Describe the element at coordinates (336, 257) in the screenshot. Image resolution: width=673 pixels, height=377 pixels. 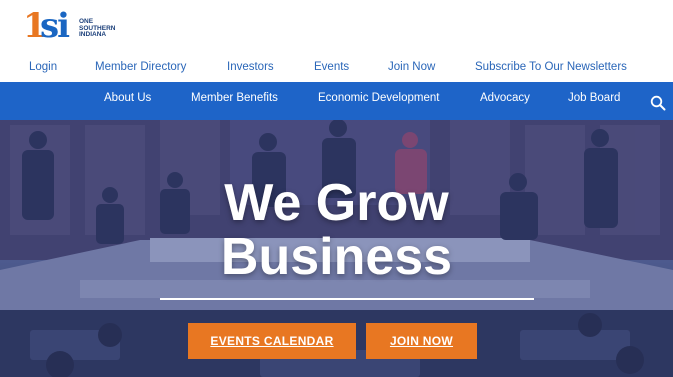
I see `hero-title-line-2: Business` at that location.